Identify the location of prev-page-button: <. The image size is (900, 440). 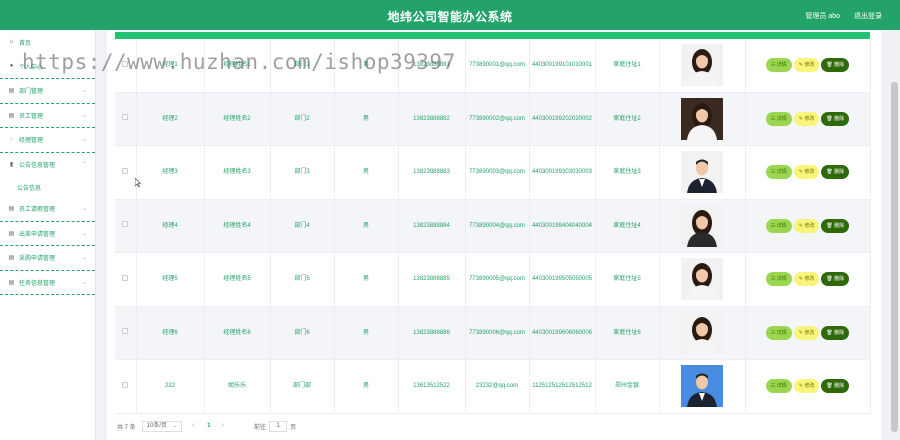
(194, 426).